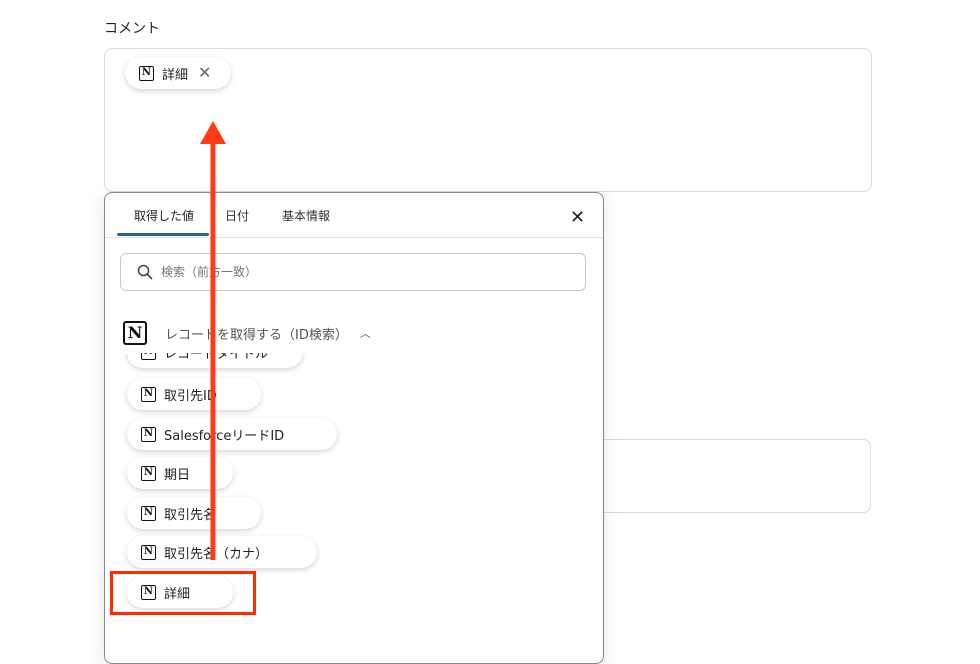  Describe the element at coordinates (354, 215) in the screenshot. I see `panel-tabs: 取得した値 日付 基本情報 ✕` at that location.